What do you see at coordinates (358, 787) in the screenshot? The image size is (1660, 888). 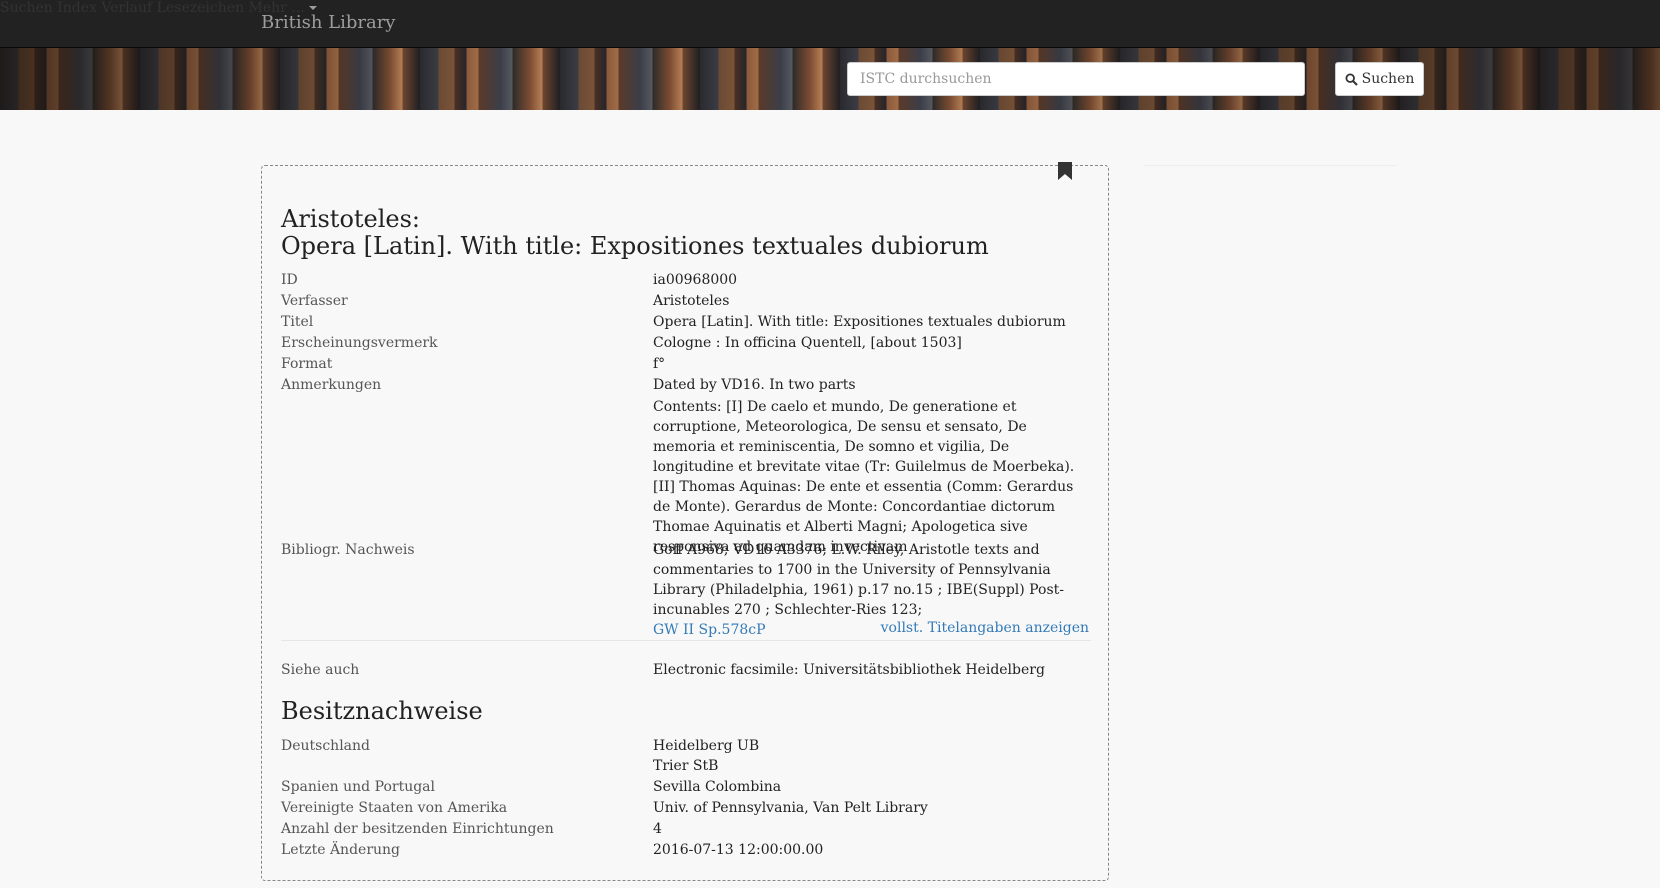 I see `holding-label: Spanien und Portugal` at bounding box center [358, 787].